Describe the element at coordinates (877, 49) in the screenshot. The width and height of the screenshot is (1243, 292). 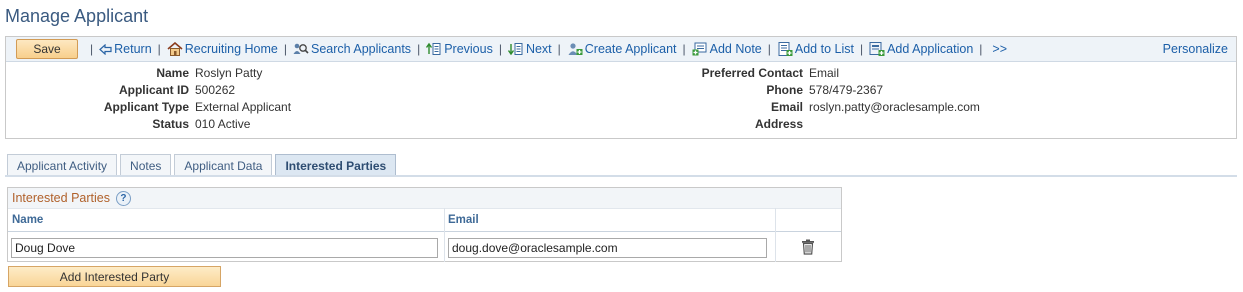
I see `add-application-icon` at that location.